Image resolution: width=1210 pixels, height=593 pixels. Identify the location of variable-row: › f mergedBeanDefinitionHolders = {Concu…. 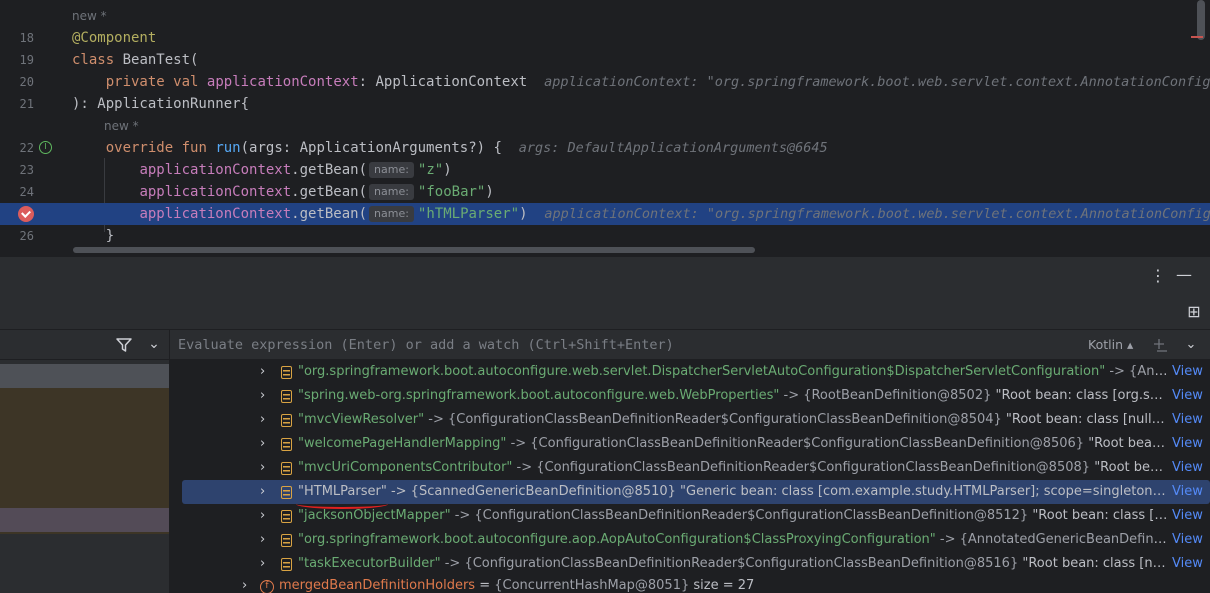
(690, 583).